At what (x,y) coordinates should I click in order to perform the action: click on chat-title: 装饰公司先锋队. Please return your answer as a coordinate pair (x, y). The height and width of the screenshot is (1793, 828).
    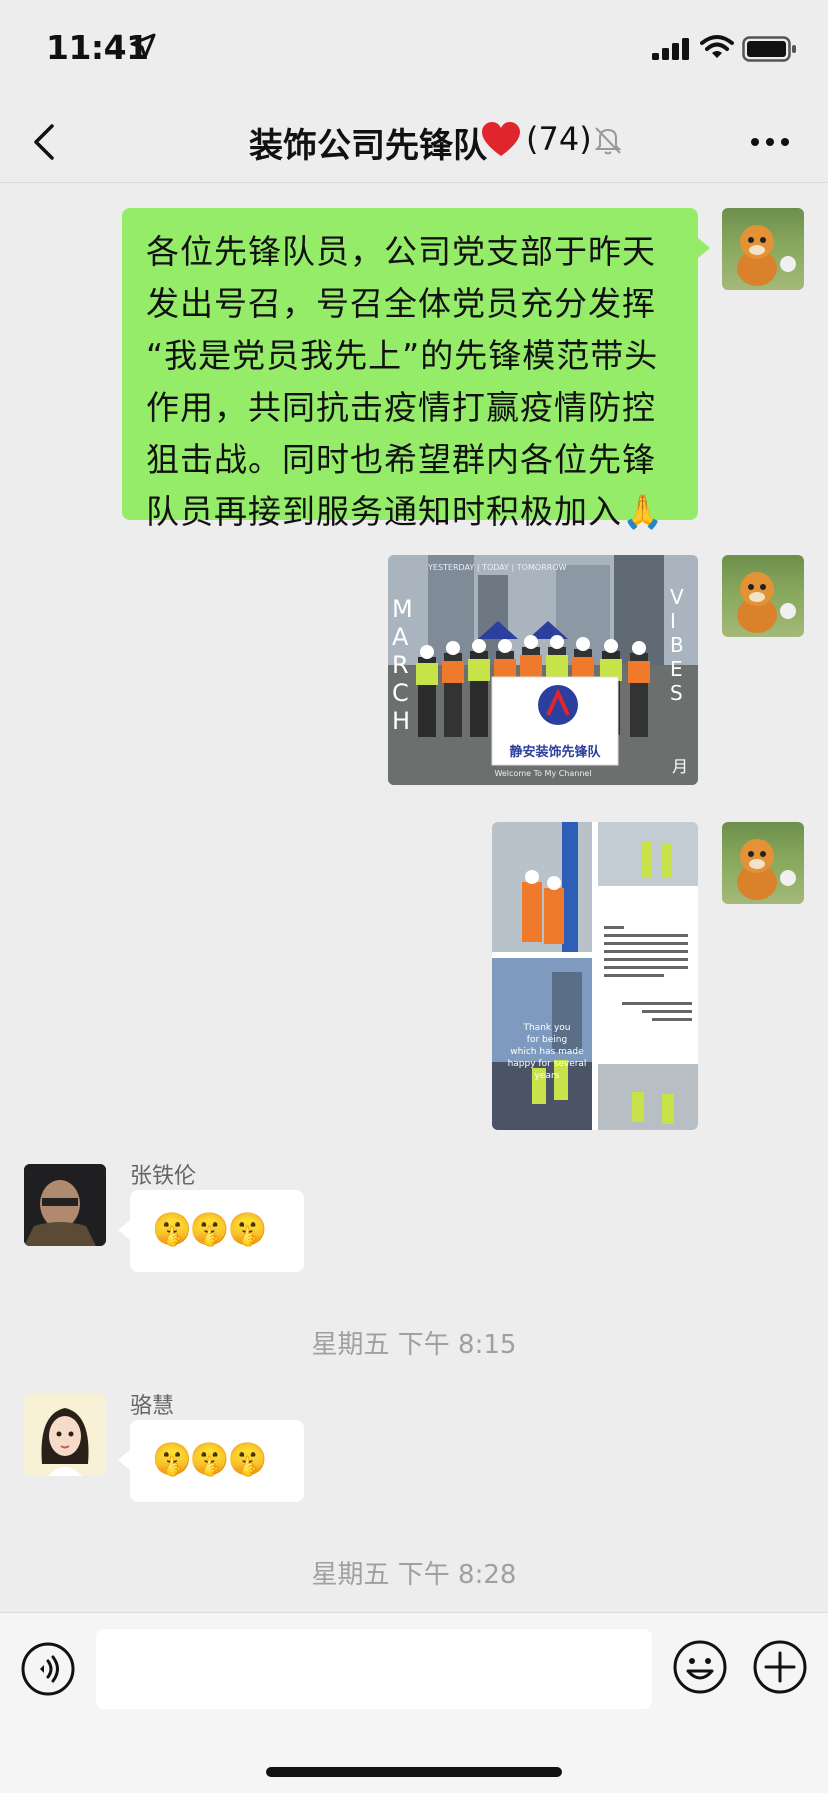
    Looking at the image, I should click on (414, 142).